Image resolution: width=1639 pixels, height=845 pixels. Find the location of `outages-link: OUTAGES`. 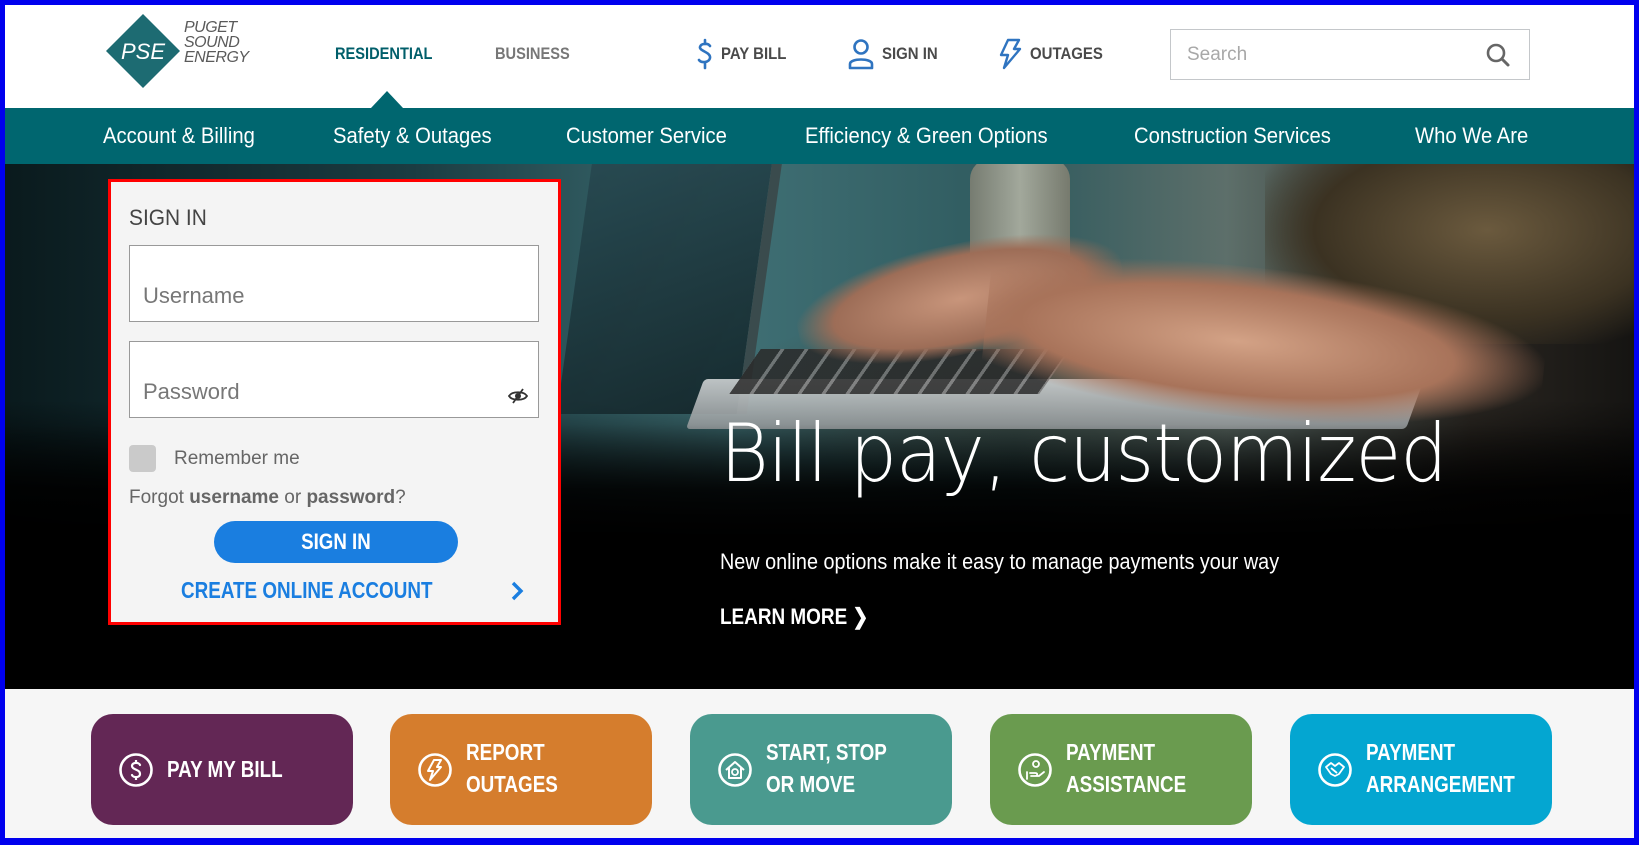

outages-link: OUTAGES is located at coordinates (1055, 54).